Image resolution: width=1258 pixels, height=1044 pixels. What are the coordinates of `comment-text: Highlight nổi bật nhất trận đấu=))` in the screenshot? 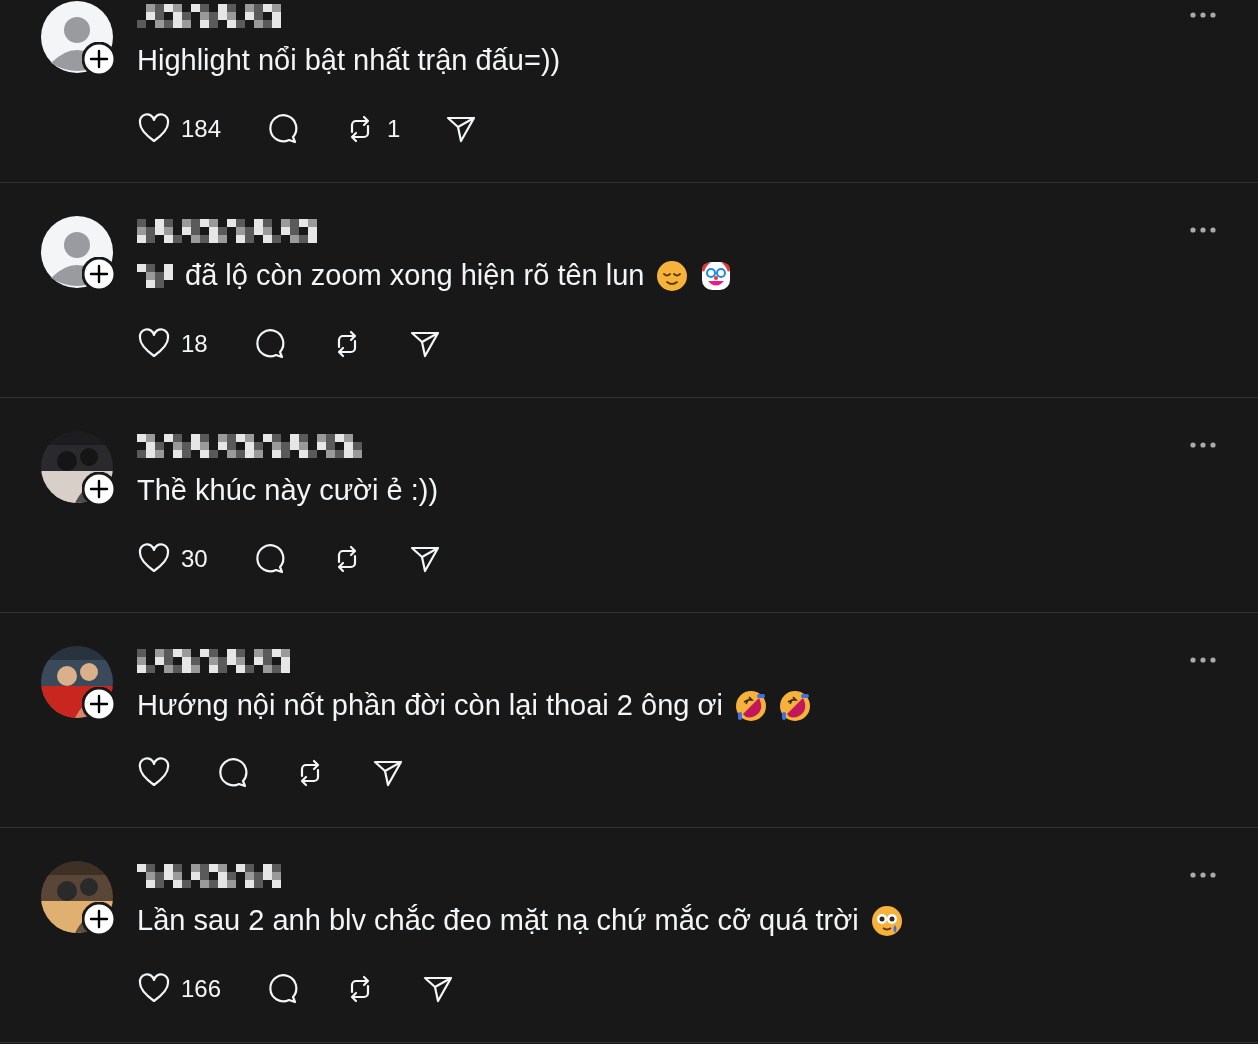 It's located at (349, 61).